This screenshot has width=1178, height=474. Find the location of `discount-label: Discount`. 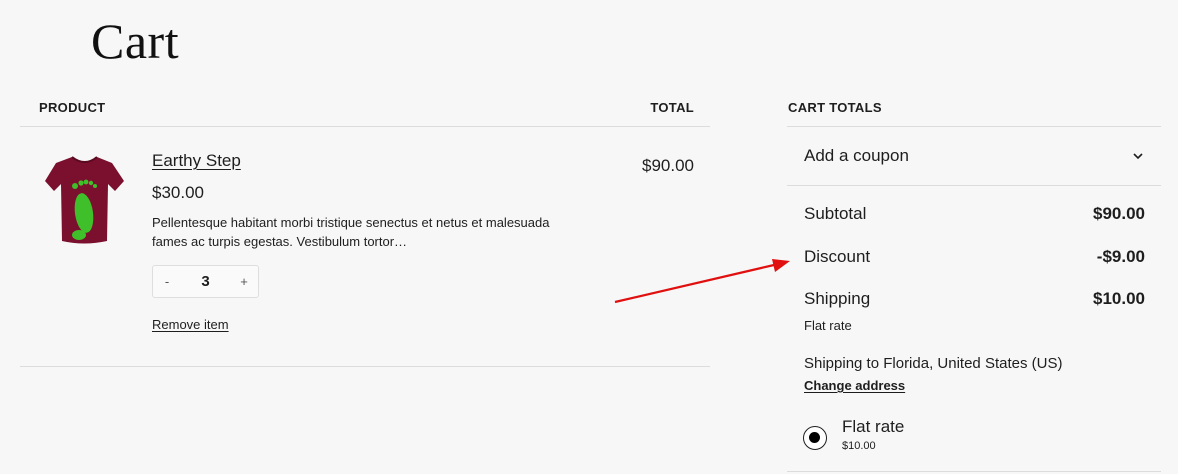

discount-label: Discount is located at coordinates (837, 256).